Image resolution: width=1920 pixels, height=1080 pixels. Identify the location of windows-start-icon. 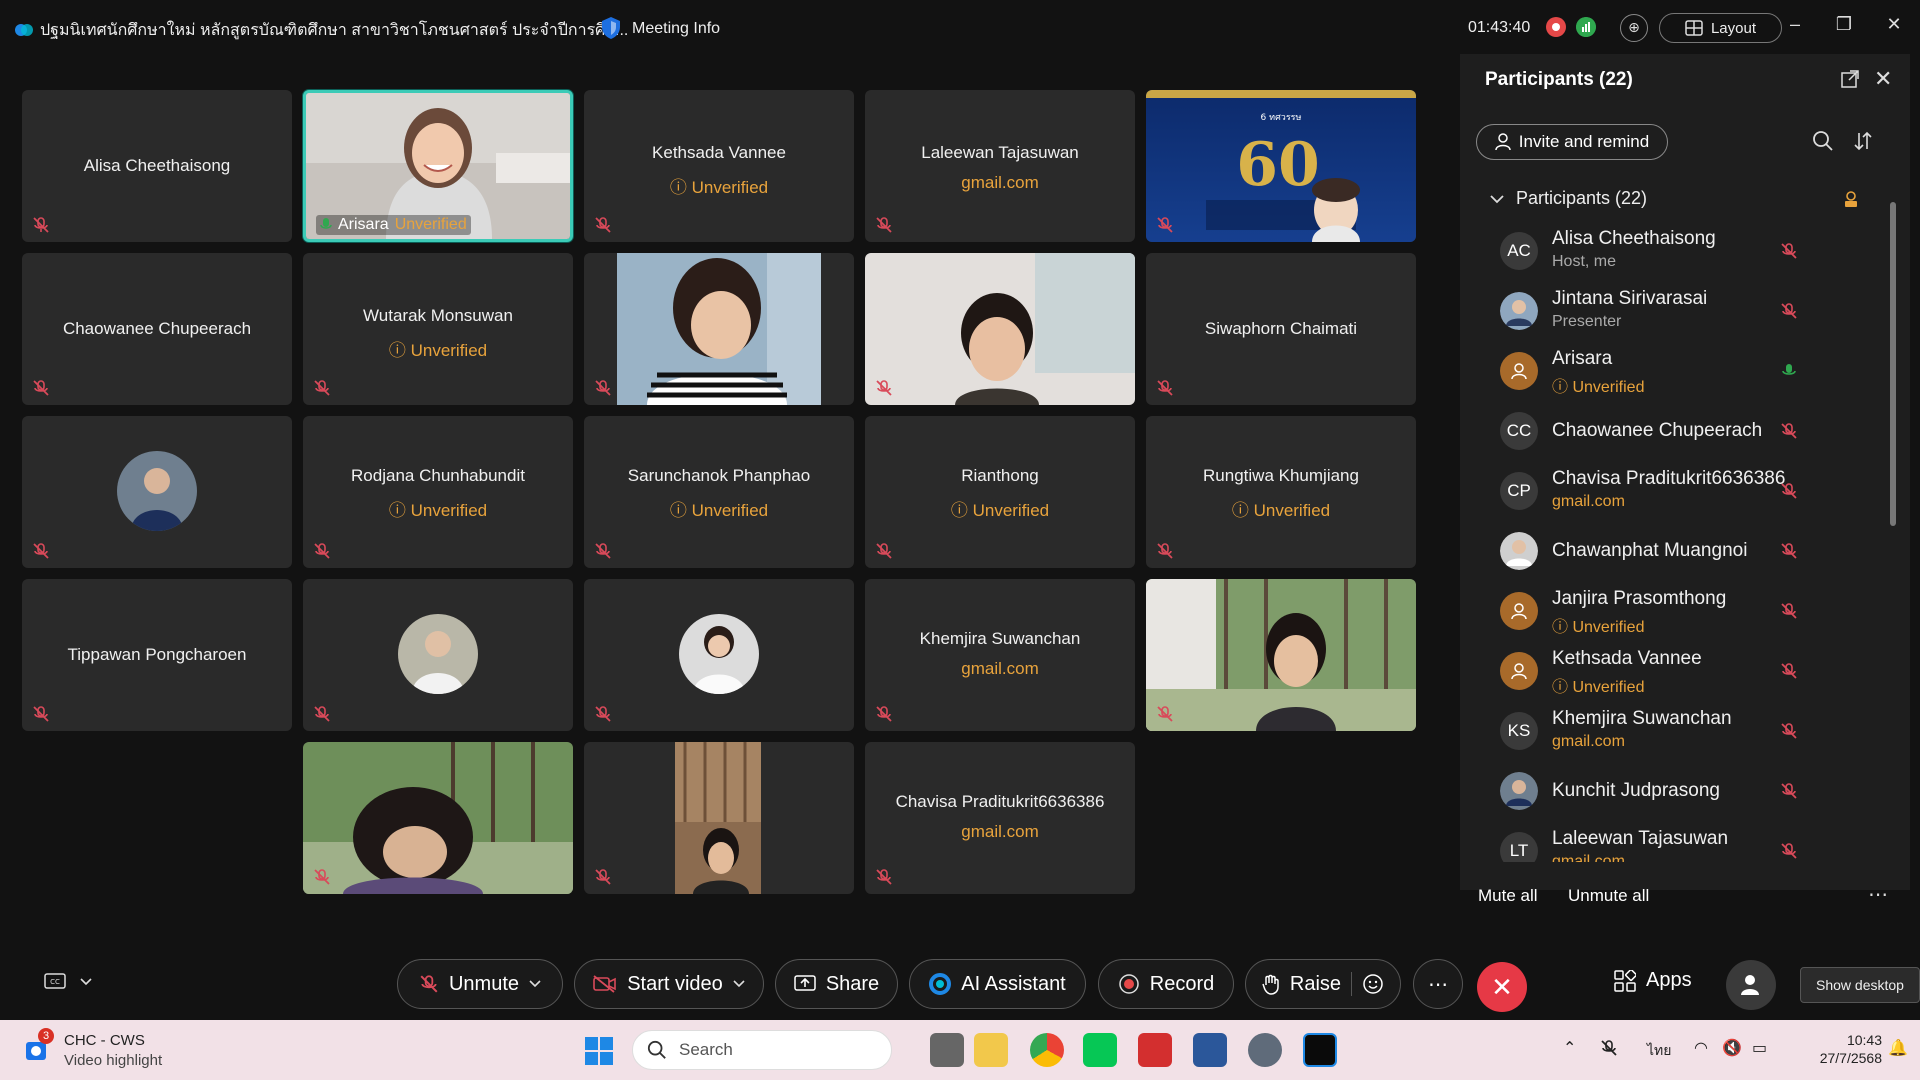
(599, 1051).